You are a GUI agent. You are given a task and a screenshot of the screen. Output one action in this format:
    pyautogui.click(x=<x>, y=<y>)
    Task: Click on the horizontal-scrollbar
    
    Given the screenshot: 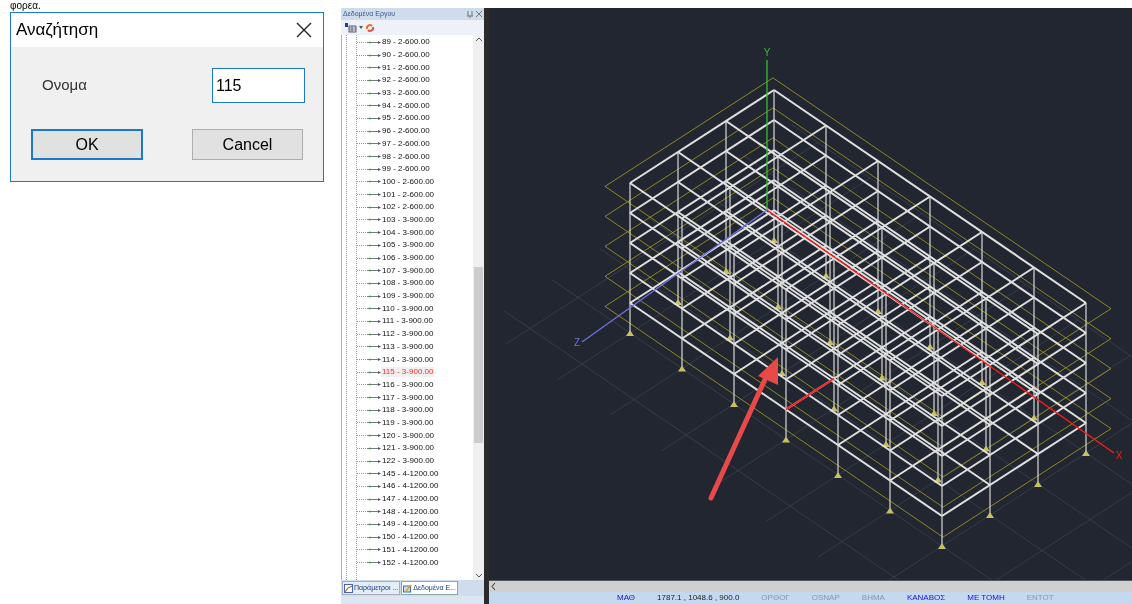 What is the action you would take?
    pyautogui.click(x=810, y=586)
    